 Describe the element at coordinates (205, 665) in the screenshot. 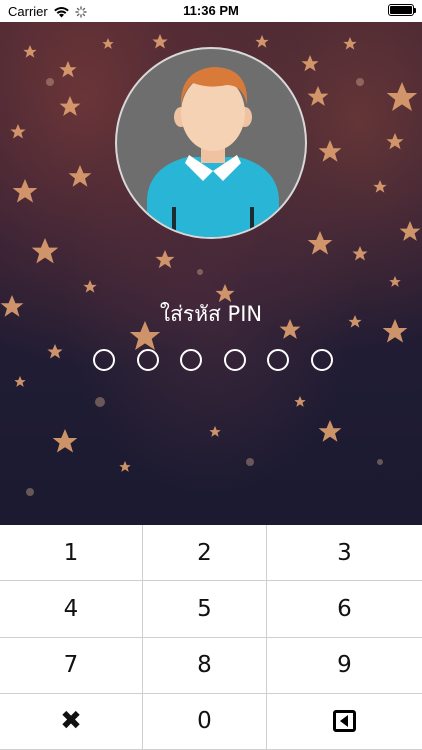

I see `key-8: 8` at that location.